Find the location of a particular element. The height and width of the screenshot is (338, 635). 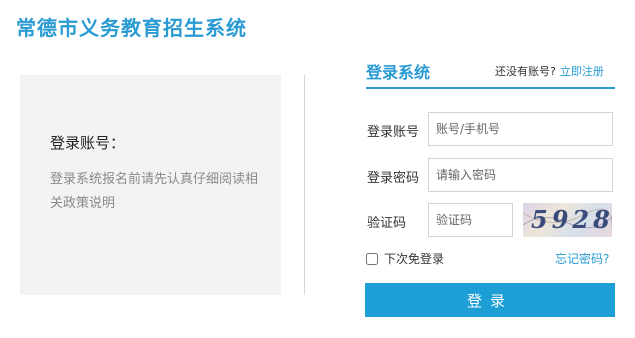

no-account-text: 还没有账号? is located at coordinates (525, 71).